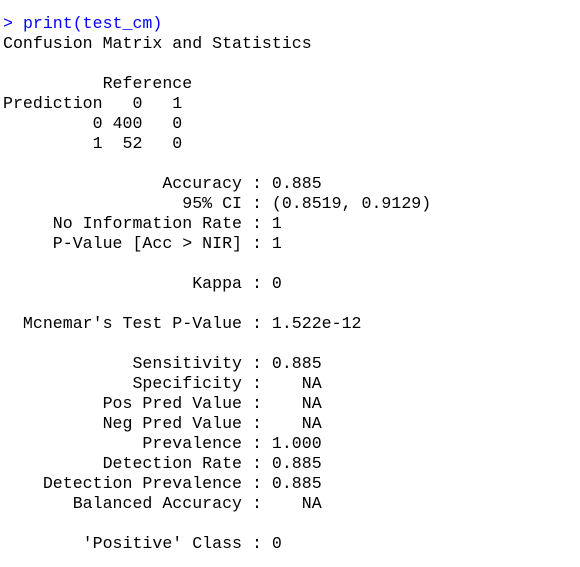 Image resolution: width=580 pixels, height=567 pixels. Describe the element at coordinates (157, 43) in the screenshot. I see `output-title: Confusion Matrix and Statistics` at that location.